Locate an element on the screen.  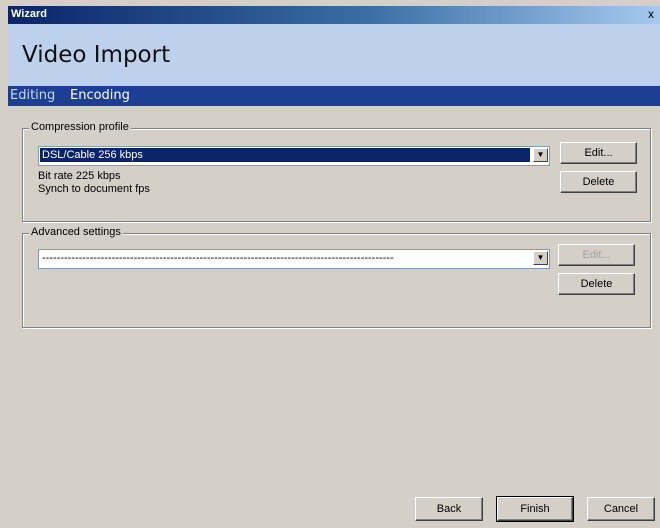
close-icon: x is located at coordinates (651, 14).